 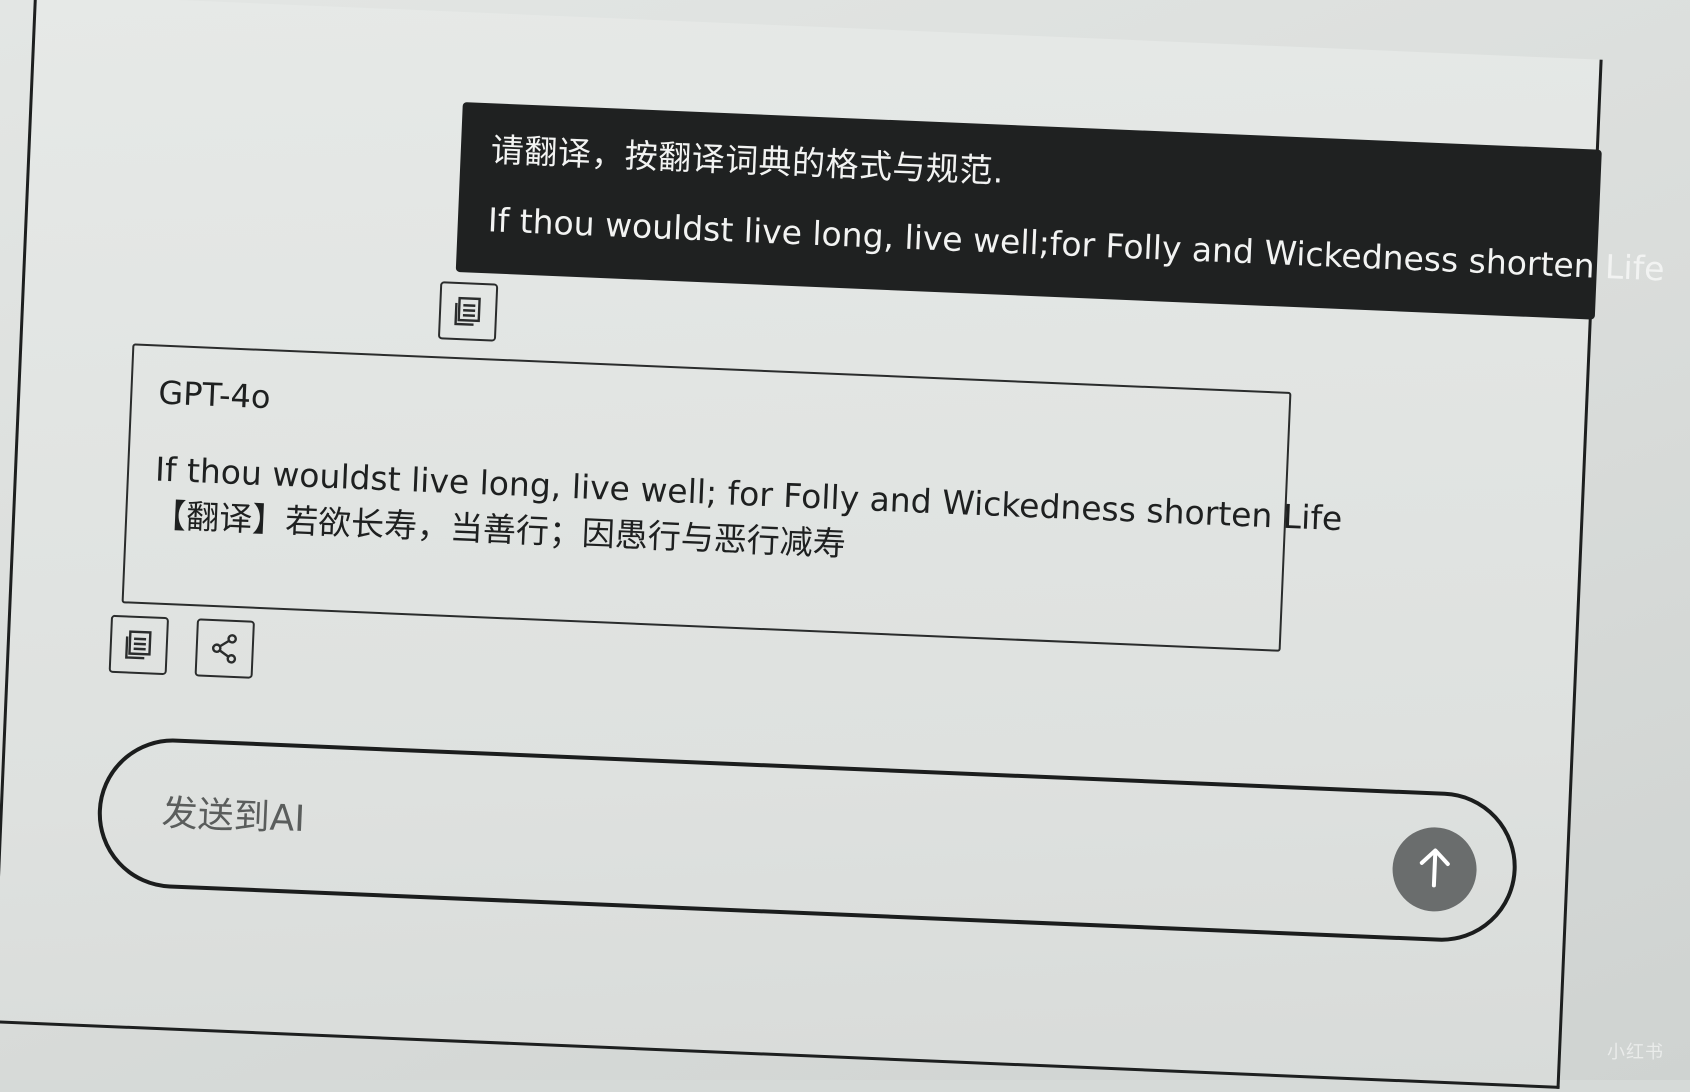 What do you see at coordinates (711, 836) in the screenshot?
I see `message-input` at bounding box center [711, 836].